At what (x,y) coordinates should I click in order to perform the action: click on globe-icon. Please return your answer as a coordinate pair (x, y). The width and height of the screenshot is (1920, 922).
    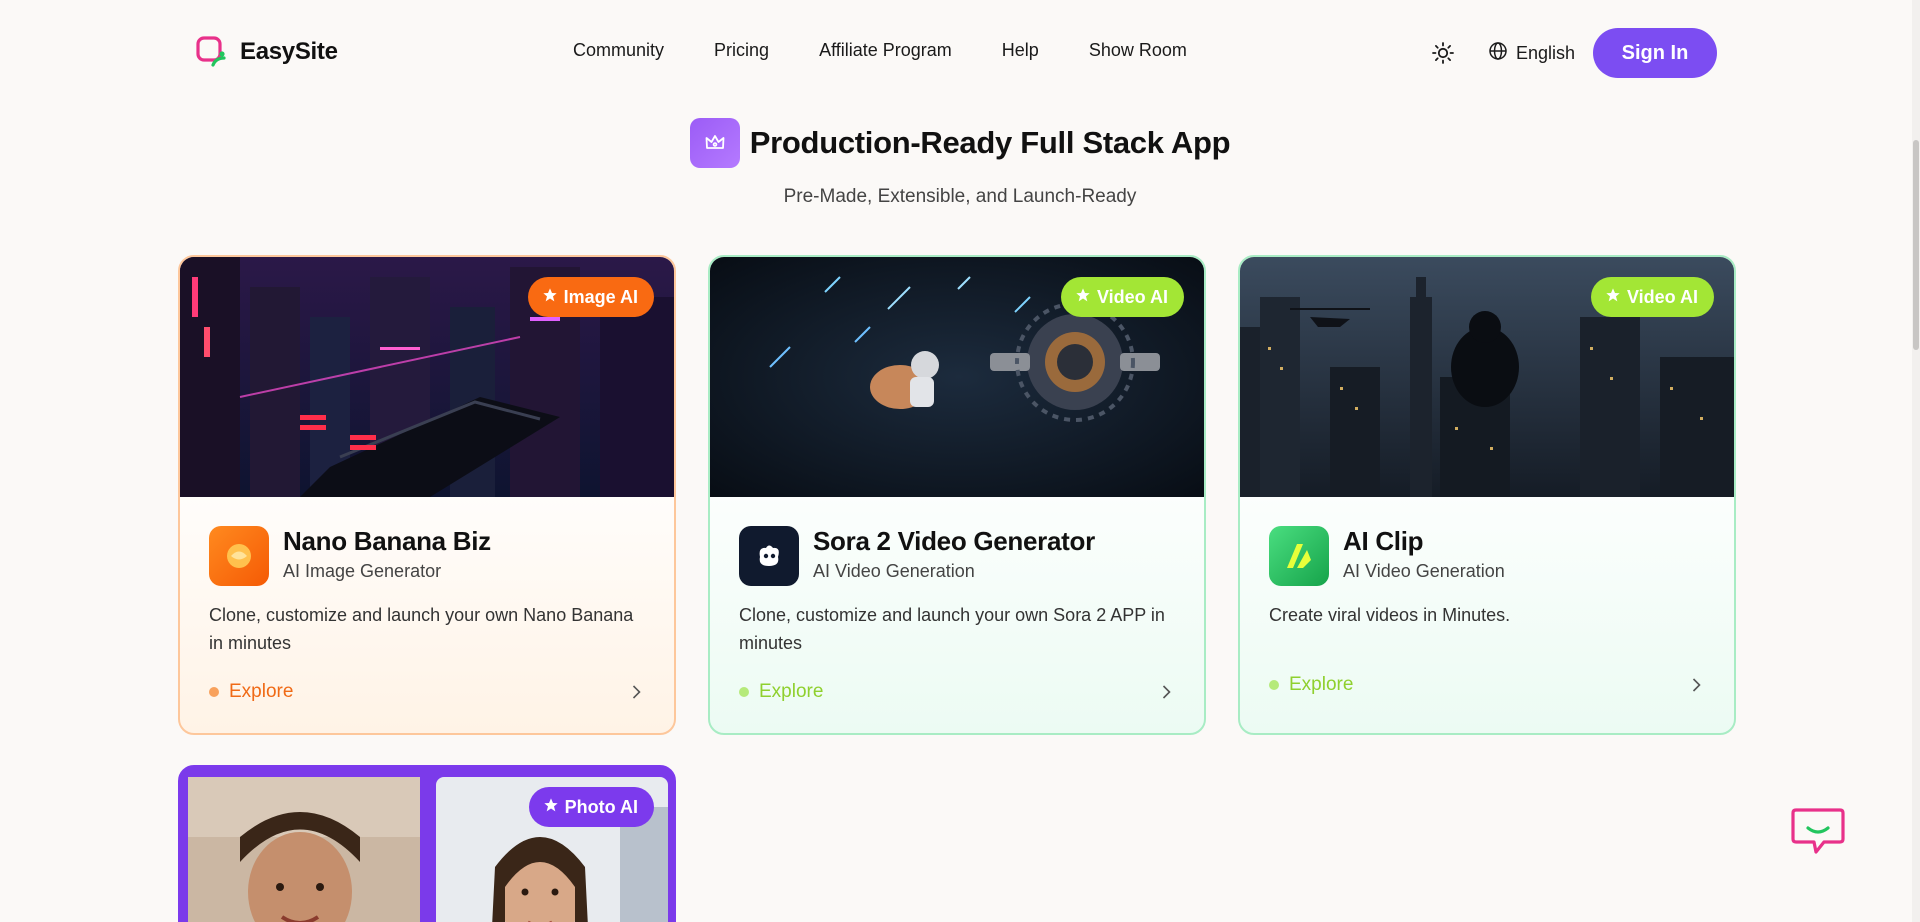
    Looking at the image, I should click on (1498, 53).